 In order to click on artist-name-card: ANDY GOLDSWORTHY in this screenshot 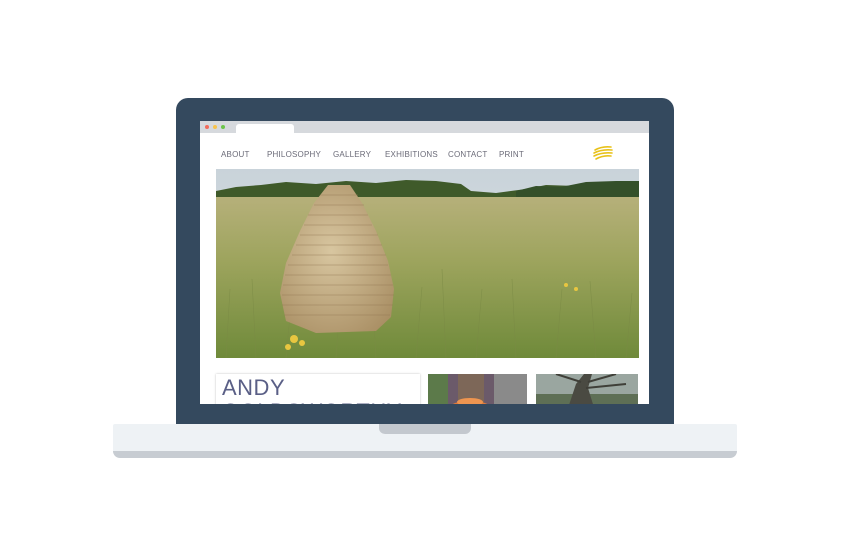, I will do `click(318, 389)`.